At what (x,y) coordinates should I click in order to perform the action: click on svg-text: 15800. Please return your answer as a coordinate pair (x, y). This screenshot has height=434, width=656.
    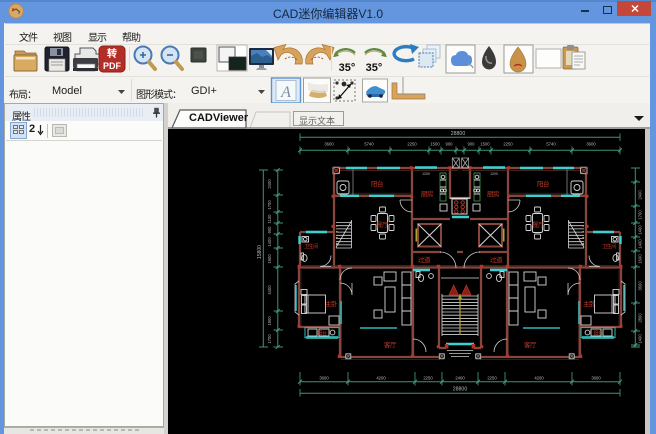
    Looking at the image, I should click on (260, 252).